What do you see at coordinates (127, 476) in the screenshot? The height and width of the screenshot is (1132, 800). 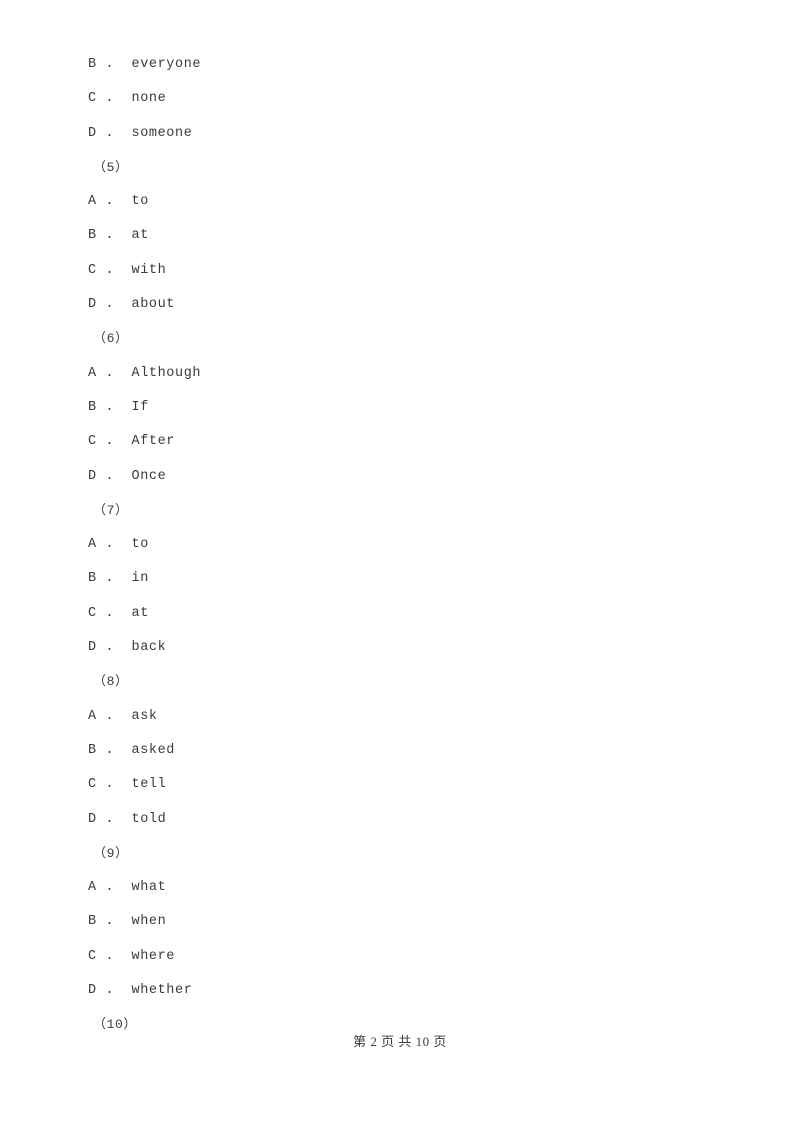 I see `answer-option: D . Once` at bounding box center [127, 476].